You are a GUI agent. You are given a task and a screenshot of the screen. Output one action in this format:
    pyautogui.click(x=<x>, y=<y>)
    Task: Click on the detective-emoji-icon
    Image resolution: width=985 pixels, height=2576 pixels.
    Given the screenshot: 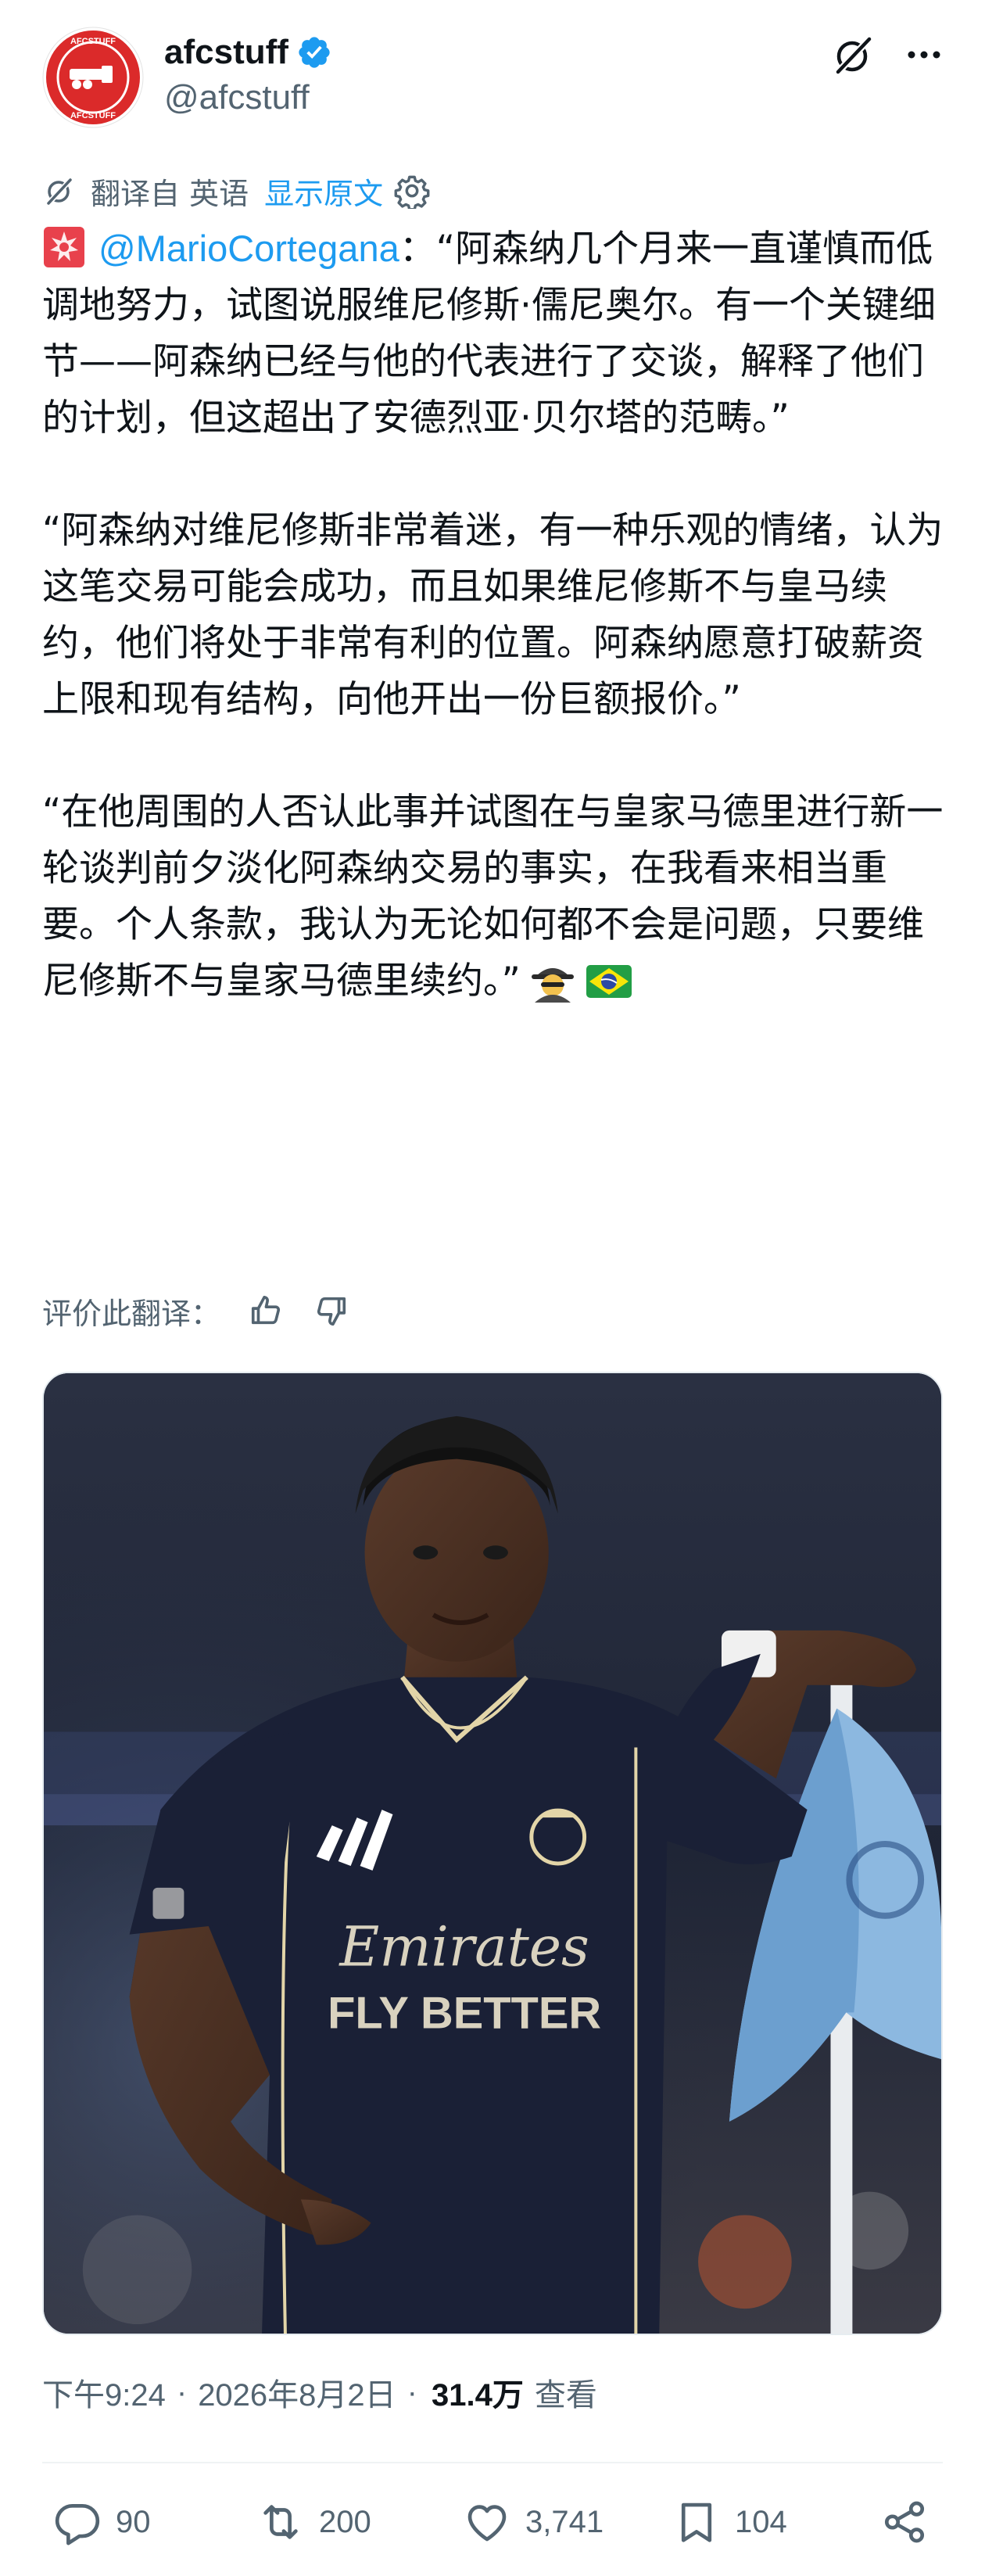 What is the action you would take?
    pyautogui.click(x=552, y=986)
    